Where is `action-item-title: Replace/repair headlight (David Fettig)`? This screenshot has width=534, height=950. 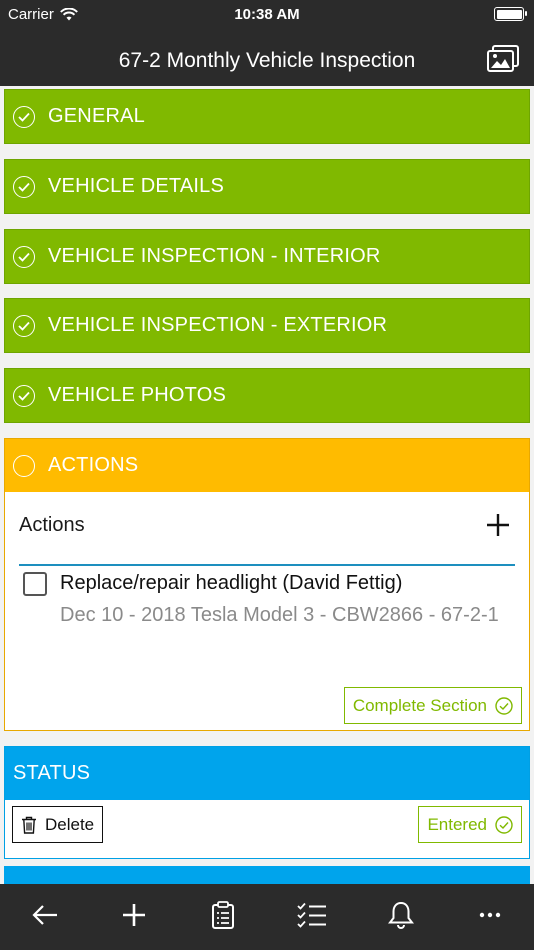 action-item-title: Replace/repair headlight (David Fettig) is located at coordinates (231, 583).